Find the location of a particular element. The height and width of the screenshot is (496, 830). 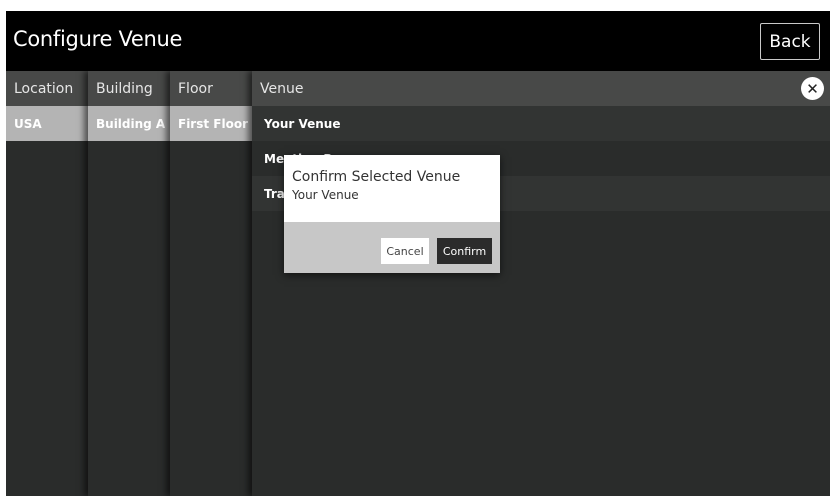

back-button: Back is located at coordinates (790, 41).